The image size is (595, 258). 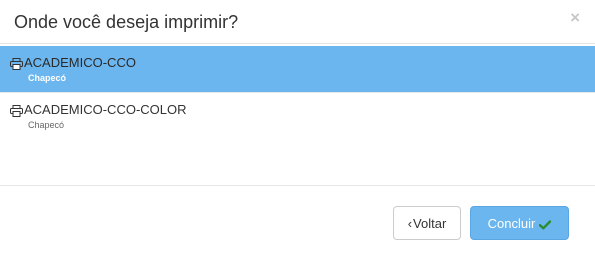 I want to click on printer-name: ACADEMICO-CCO-COLOR, so click(x=105, y=109).